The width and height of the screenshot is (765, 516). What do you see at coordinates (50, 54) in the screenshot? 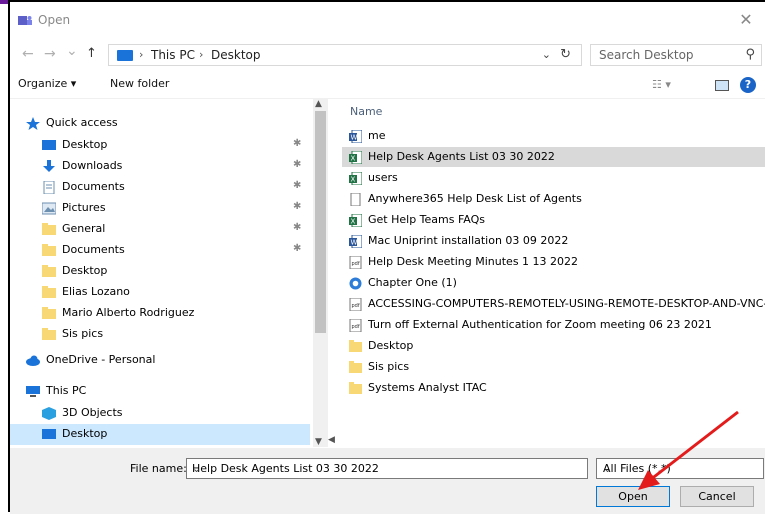
I see `forward-arrow-icon: →` at bounding box center [50, 54].